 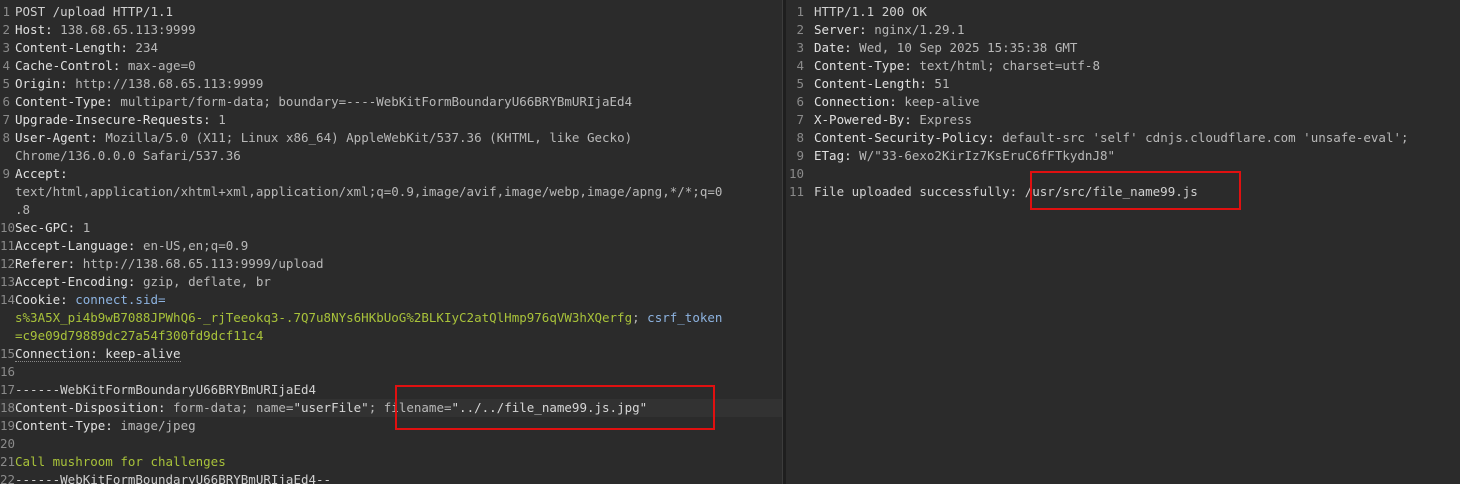 I want to click on line-text: Accept-Encoding: gzip, deflate, br, so click(x=143, y=282).